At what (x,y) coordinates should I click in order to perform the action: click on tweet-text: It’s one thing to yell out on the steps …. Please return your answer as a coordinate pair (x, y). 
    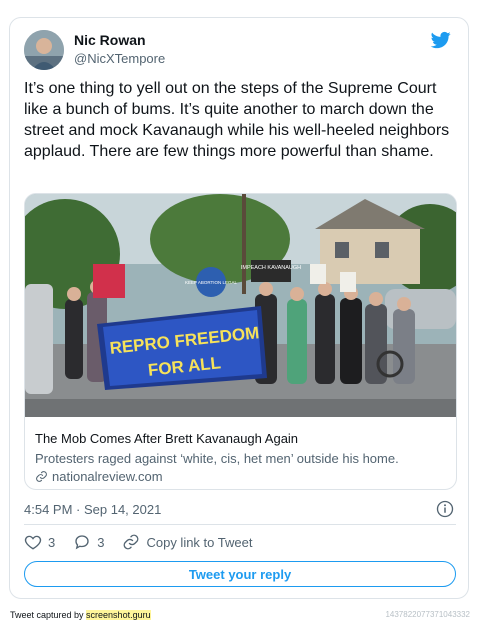
    Looking at the image, I should click on (237, 120).